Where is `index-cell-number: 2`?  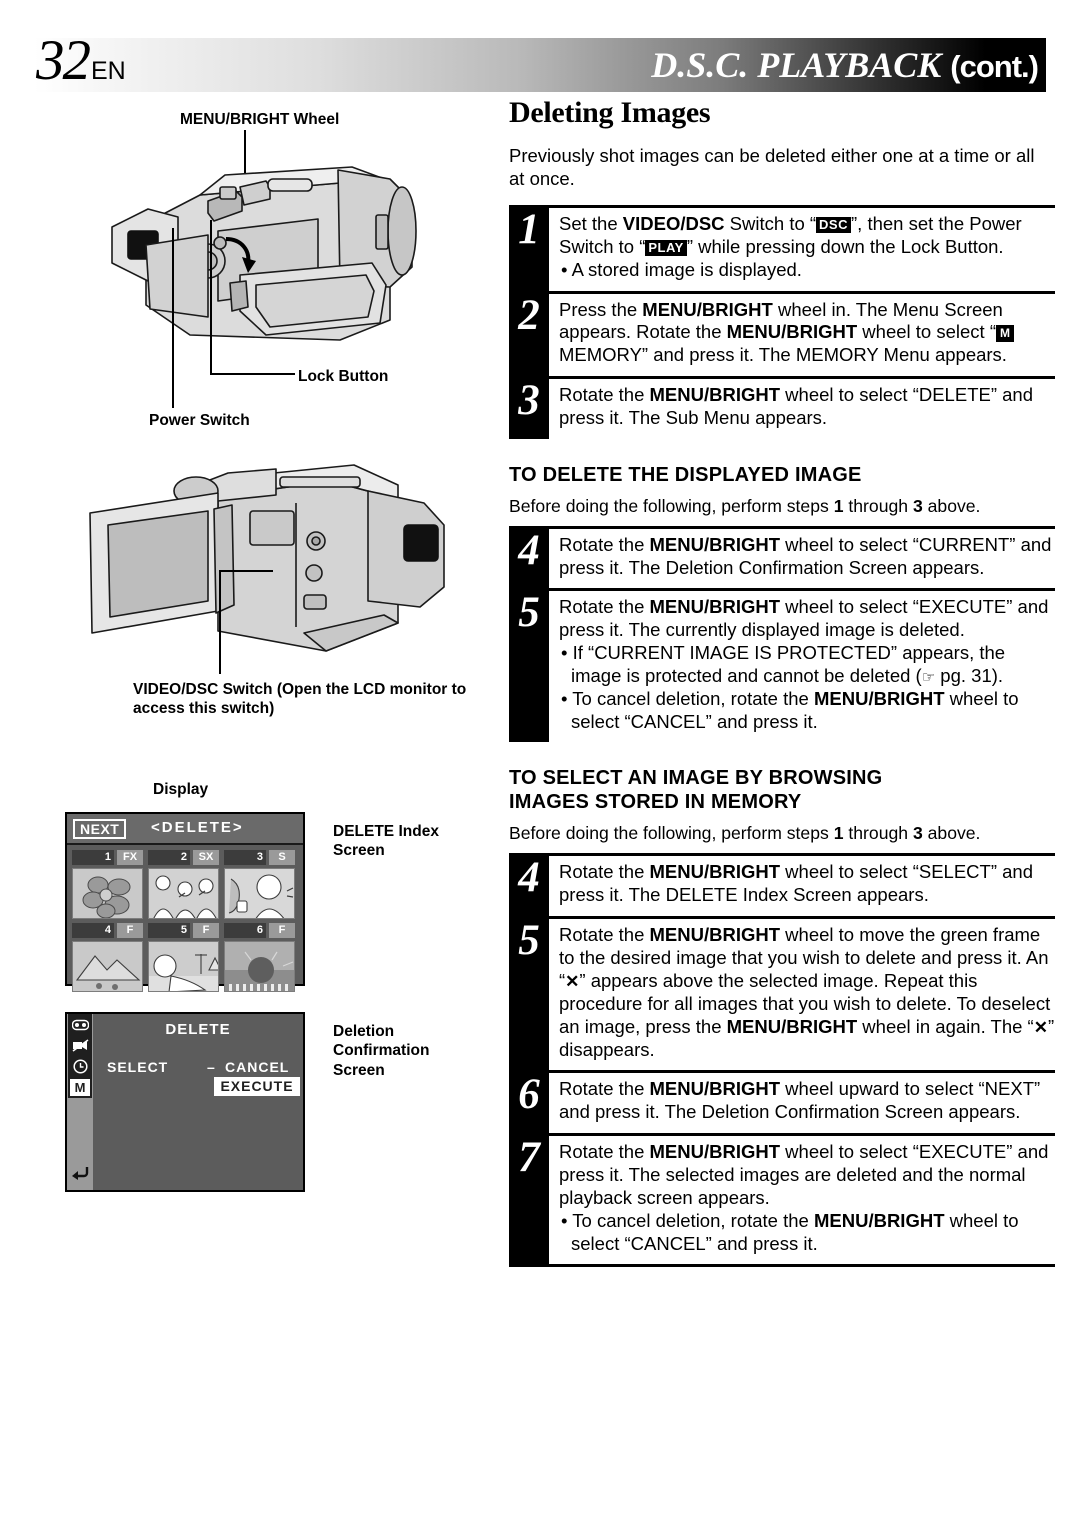 index-cell-number: 2 is located at coordinates (169, 857).